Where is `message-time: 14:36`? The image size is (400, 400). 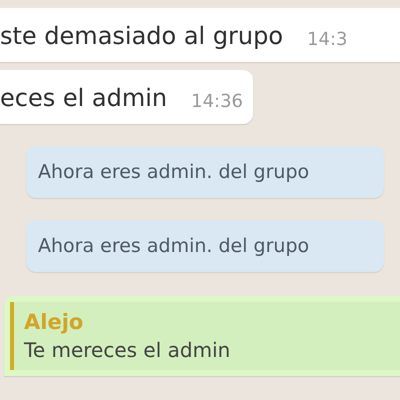 message-time: 14:36 is located at coordinates (217, 101).